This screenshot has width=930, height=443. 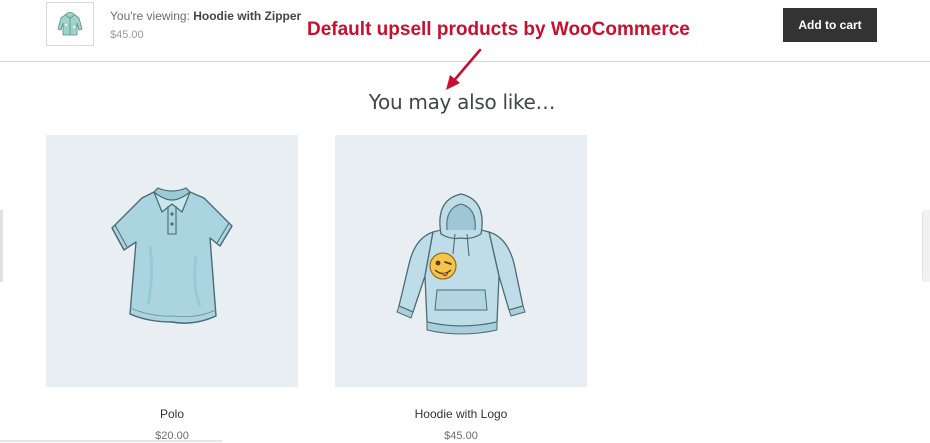 What do you see at coordinates (1, 246) in the screenshot?
I see `carousel-prev-handle` at bounding box center [1, 246].